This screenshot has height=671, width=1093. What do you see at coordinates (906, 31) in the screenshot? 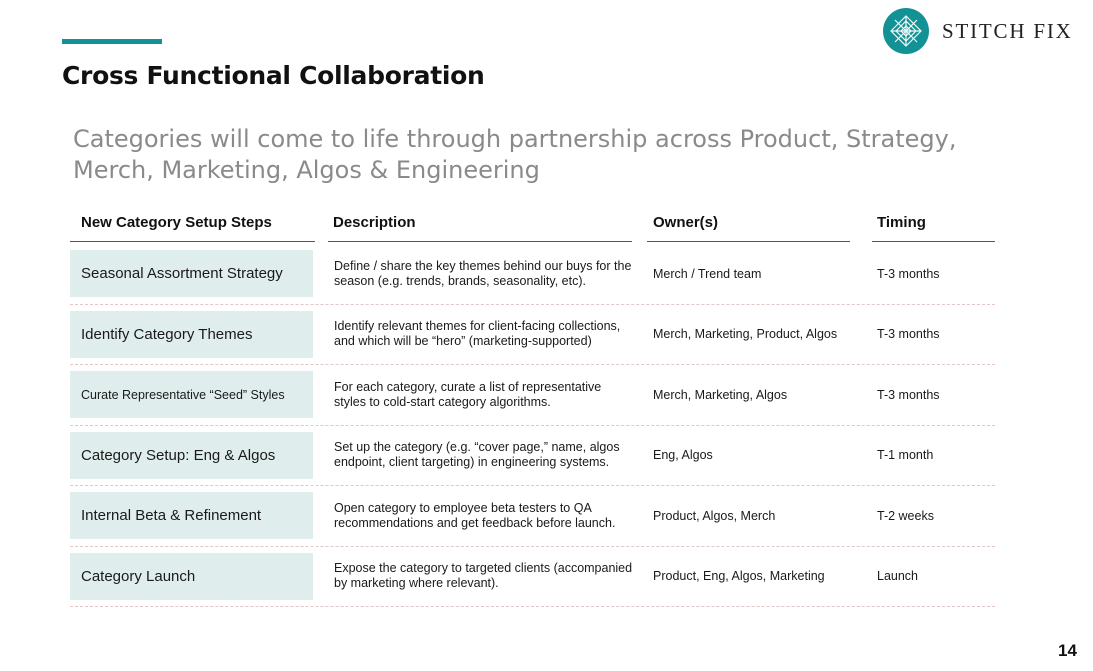
I see `stitch-fix-logo-mark-icon` at bounding box center [906, 31].